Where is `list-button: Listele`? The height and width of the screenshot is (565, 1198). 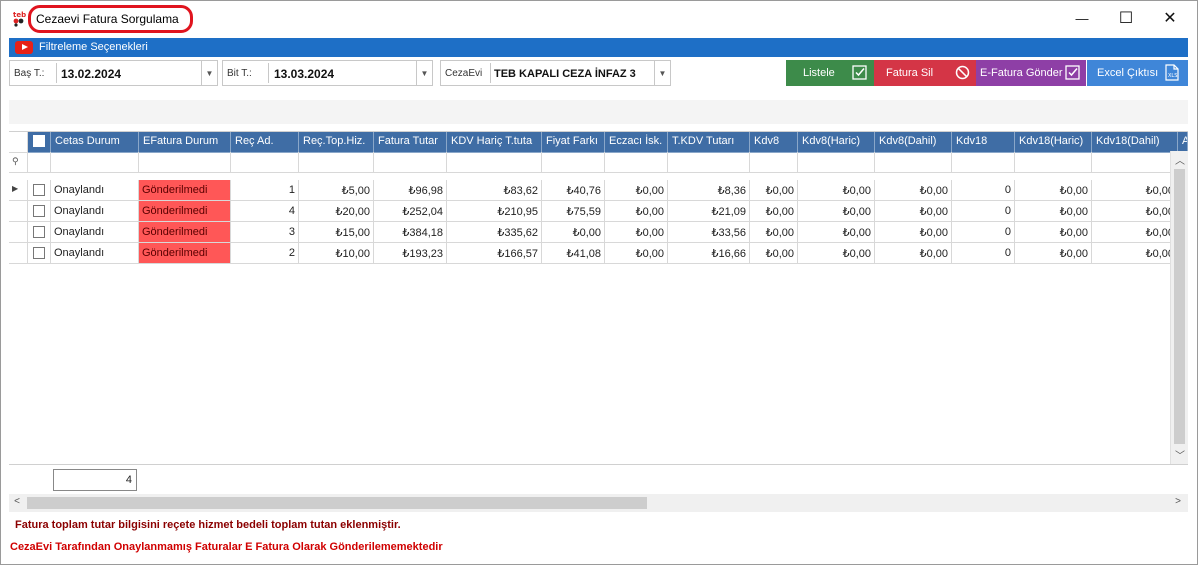 list-button: Listele is located at coordinates (830, 73).